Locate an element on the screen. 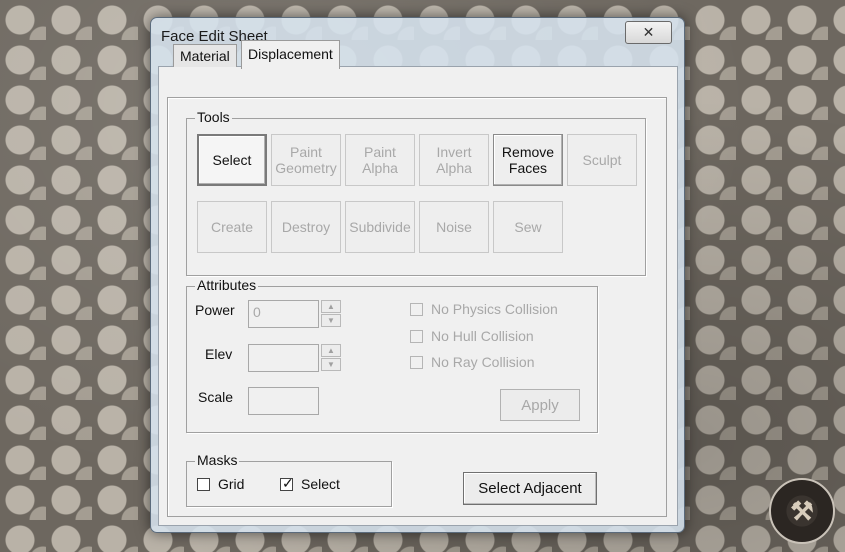 The height and width of the screenshot is (552, 845). mapping-logo-icon: ⚒ is located at coordinates (802, 510).